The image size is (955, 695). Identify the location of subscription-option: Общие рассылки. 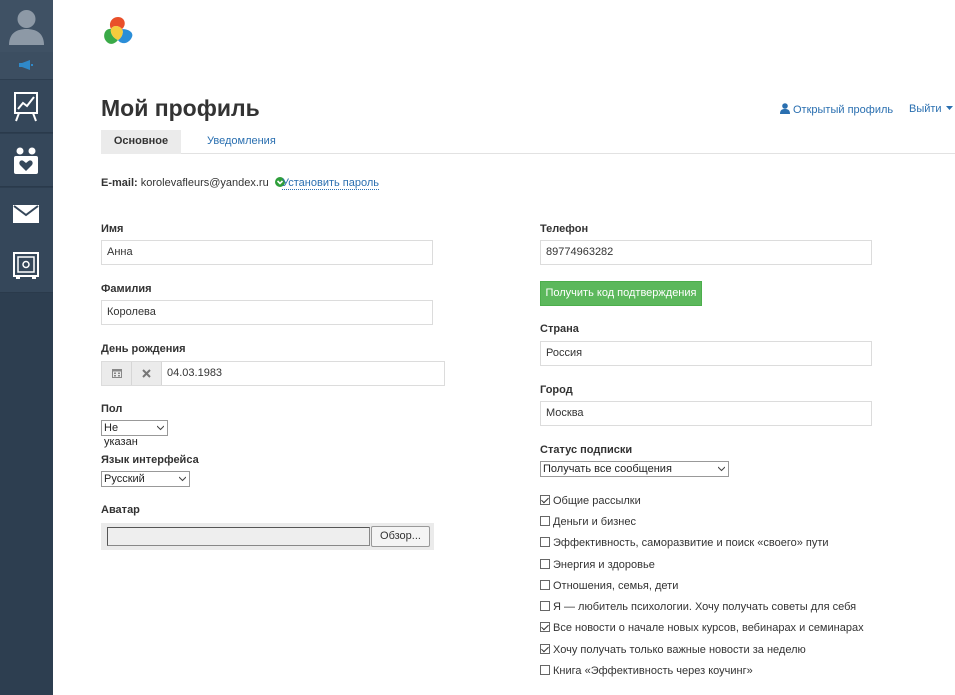
(590, 501).